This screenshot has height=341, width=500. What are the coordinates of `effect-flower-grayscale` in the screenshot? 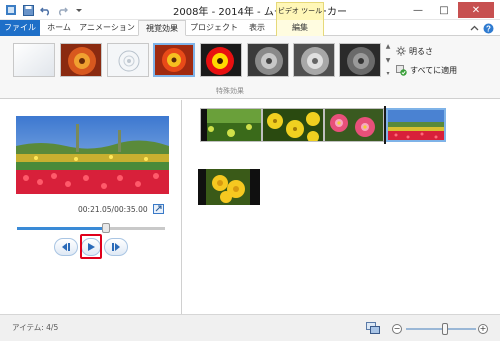 It's located at (268, 60).